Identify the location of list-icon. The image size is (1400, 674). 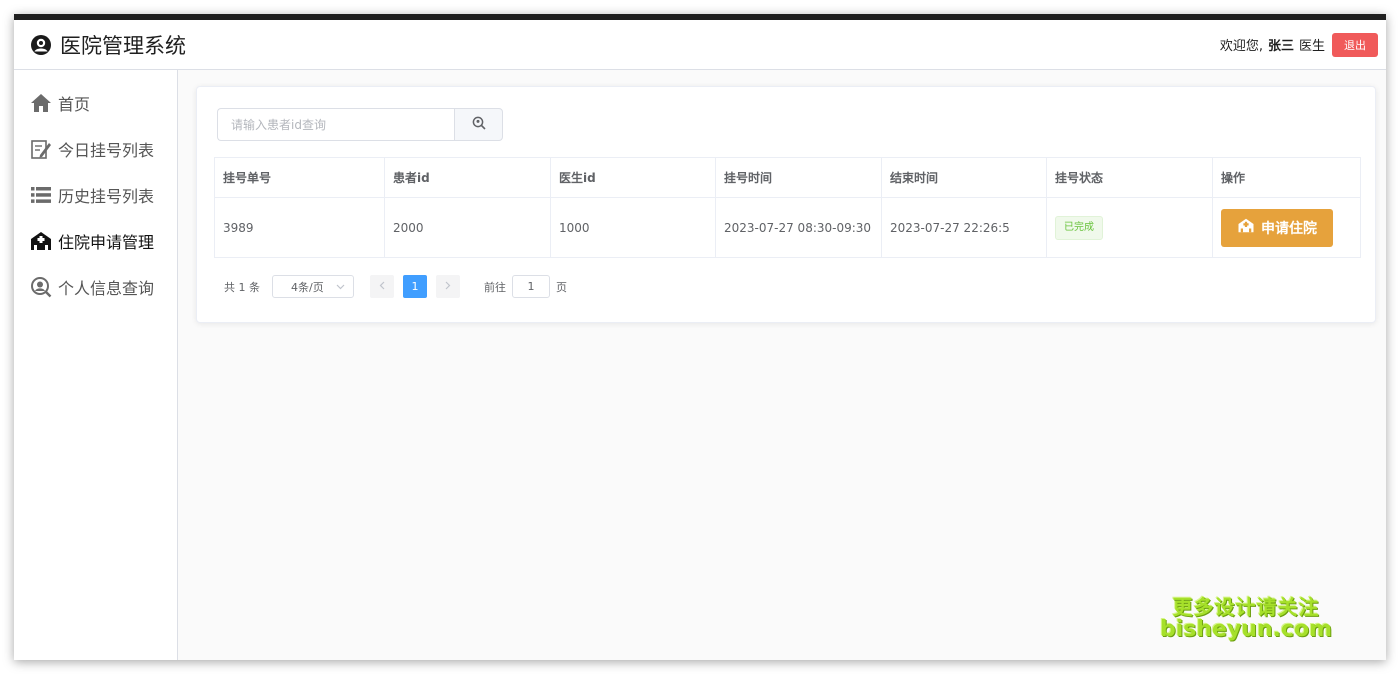
(41, 195).